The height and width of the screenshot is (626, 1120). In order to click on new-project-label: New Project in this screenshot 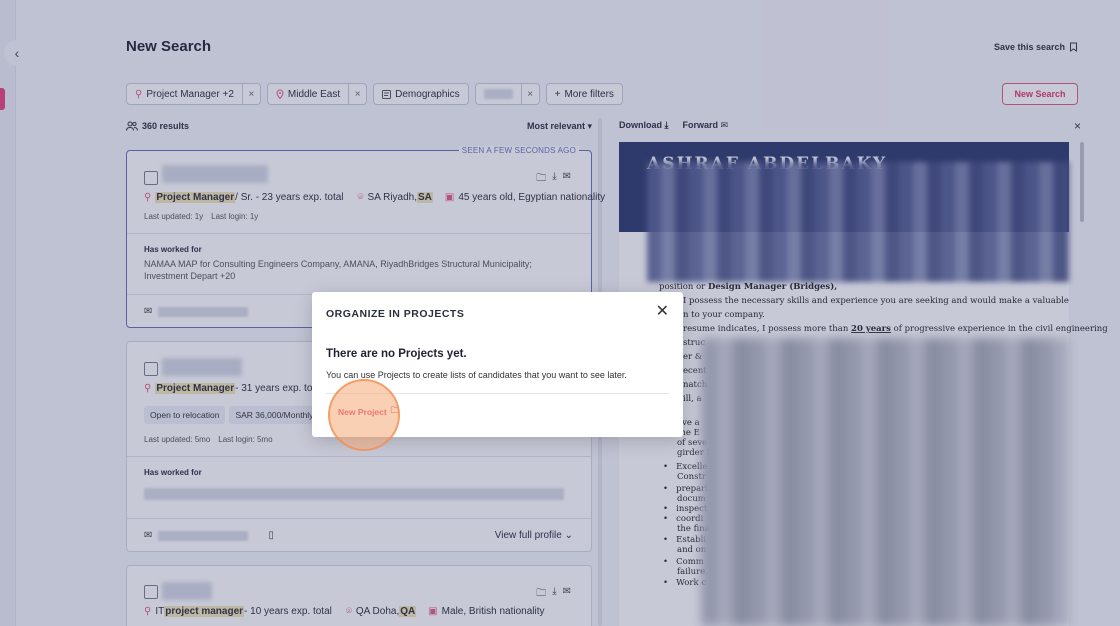, I will do `click(362, 412)`.